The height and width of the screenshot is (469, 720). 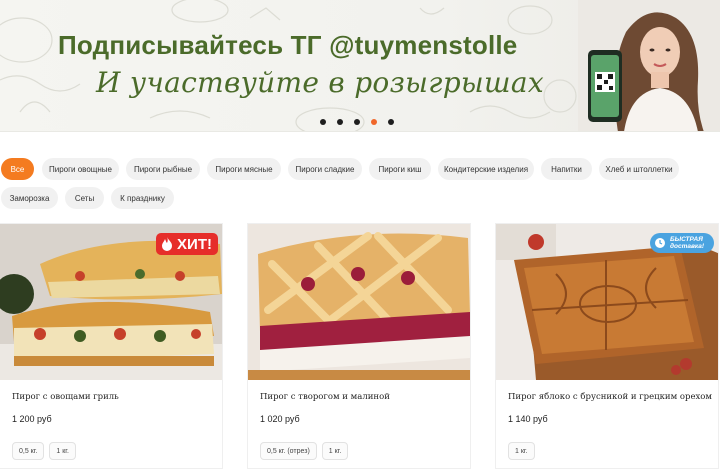 I want to click on category-bread: Хлеб и штоллетки, so click(x=639, y=169).